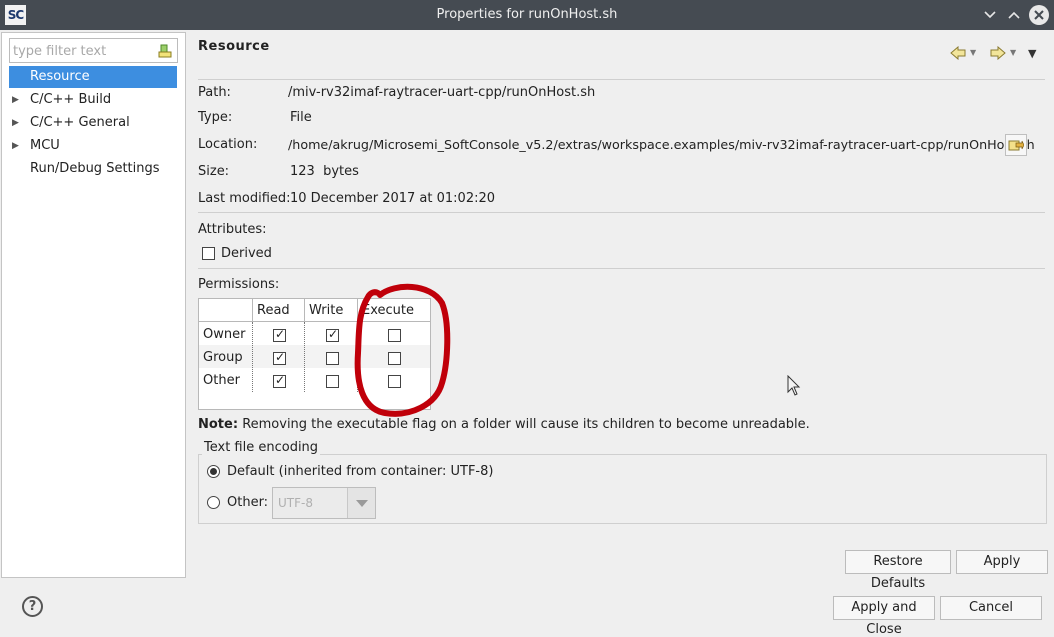  What do you see at coordinates (998, 54) in the screenshot?
I see `forward-arrow-icon` at bounding box center [998, 54].